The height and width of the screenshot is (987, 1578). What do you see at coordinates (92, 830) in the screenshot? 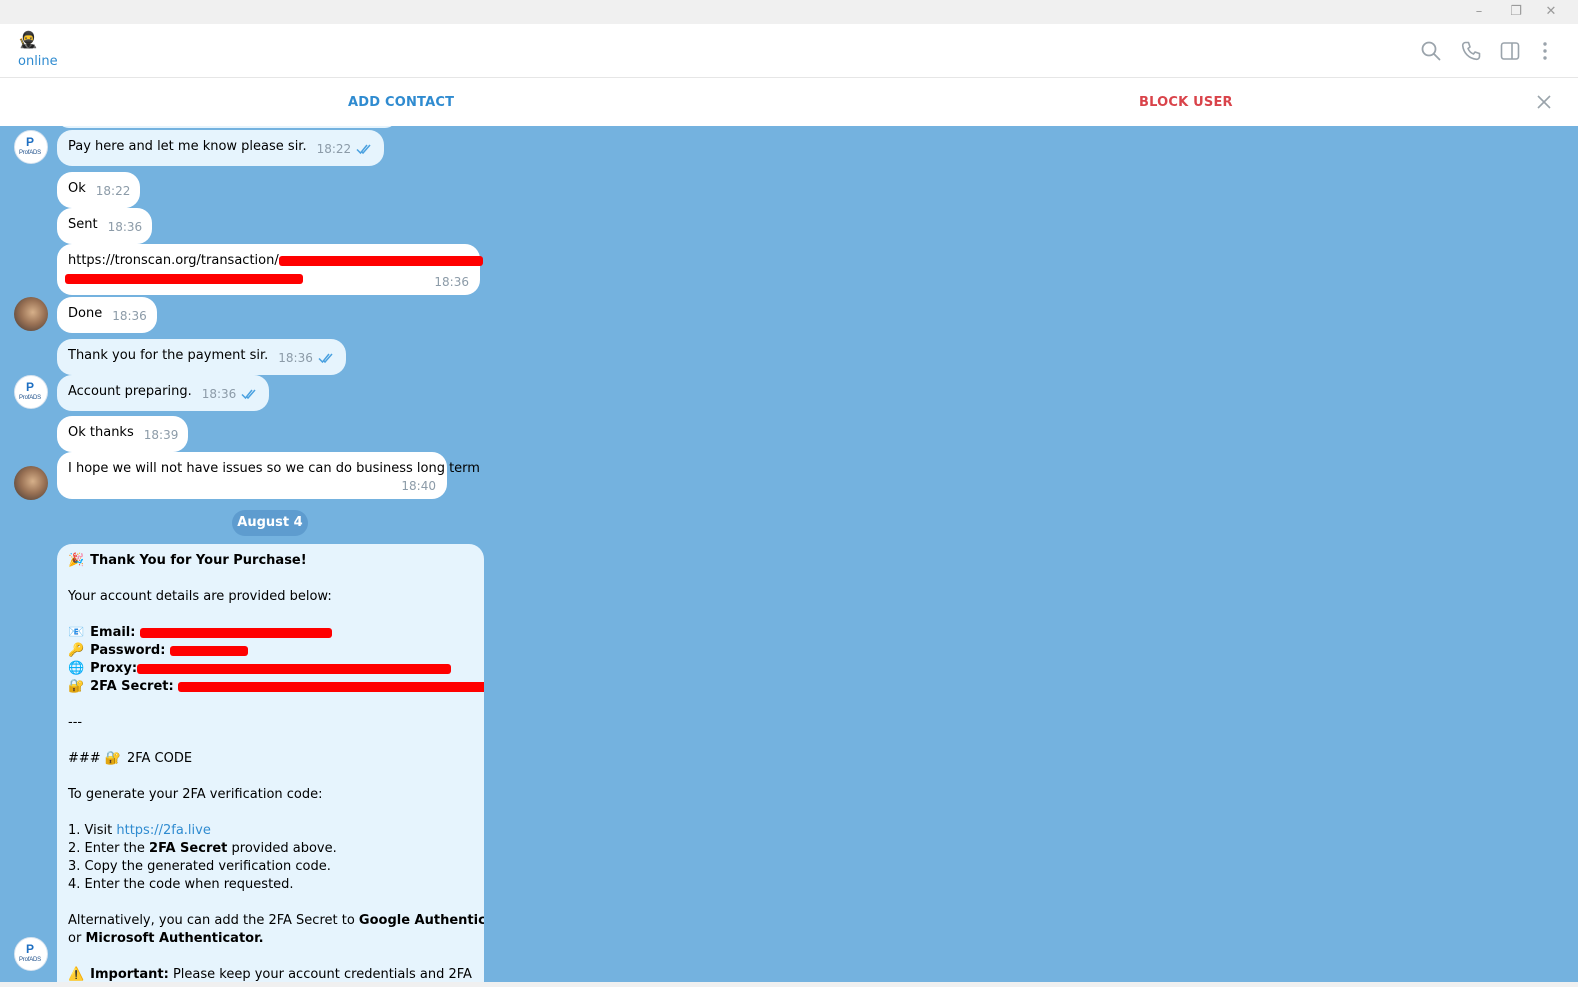
I see `step1-prefix: 1. Visit` at bounding box center [92, 830].